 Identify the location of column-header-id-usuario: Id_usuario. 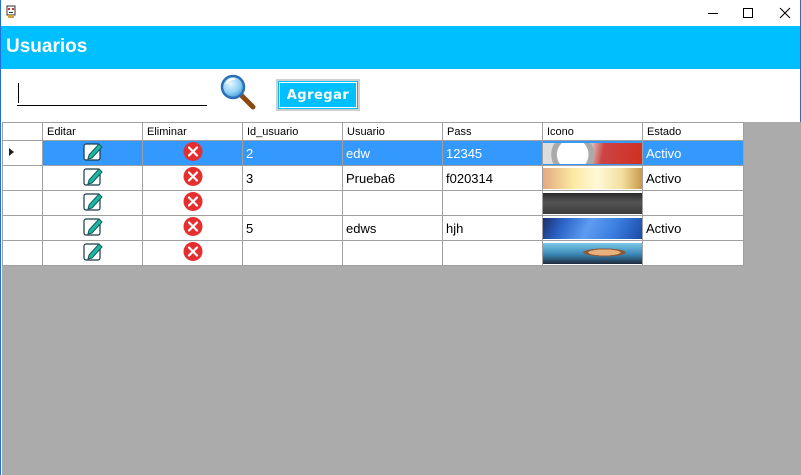
(292, 131).